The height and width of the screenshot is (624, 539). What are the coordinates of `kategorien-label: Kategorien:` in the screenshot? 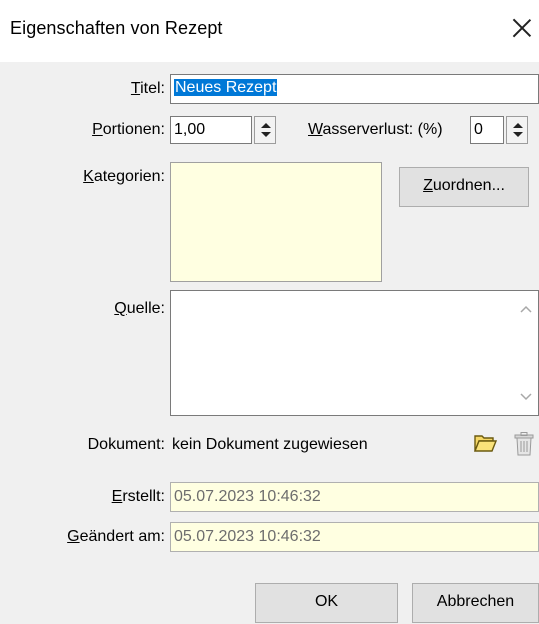 It's located at (124, 176).